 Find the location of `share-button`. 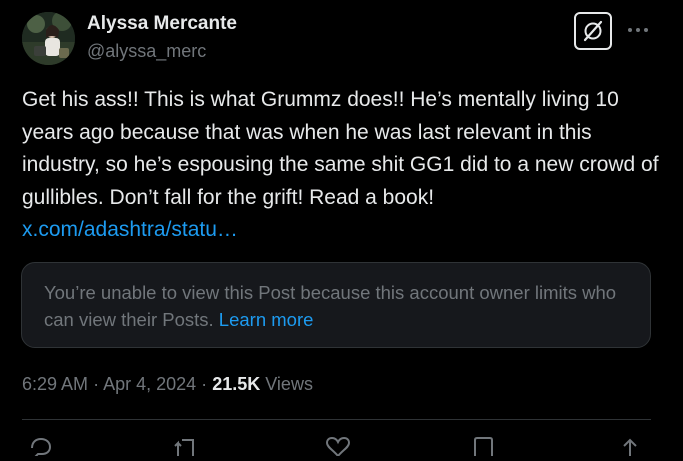

share-button is located at coordinates (631, 445).